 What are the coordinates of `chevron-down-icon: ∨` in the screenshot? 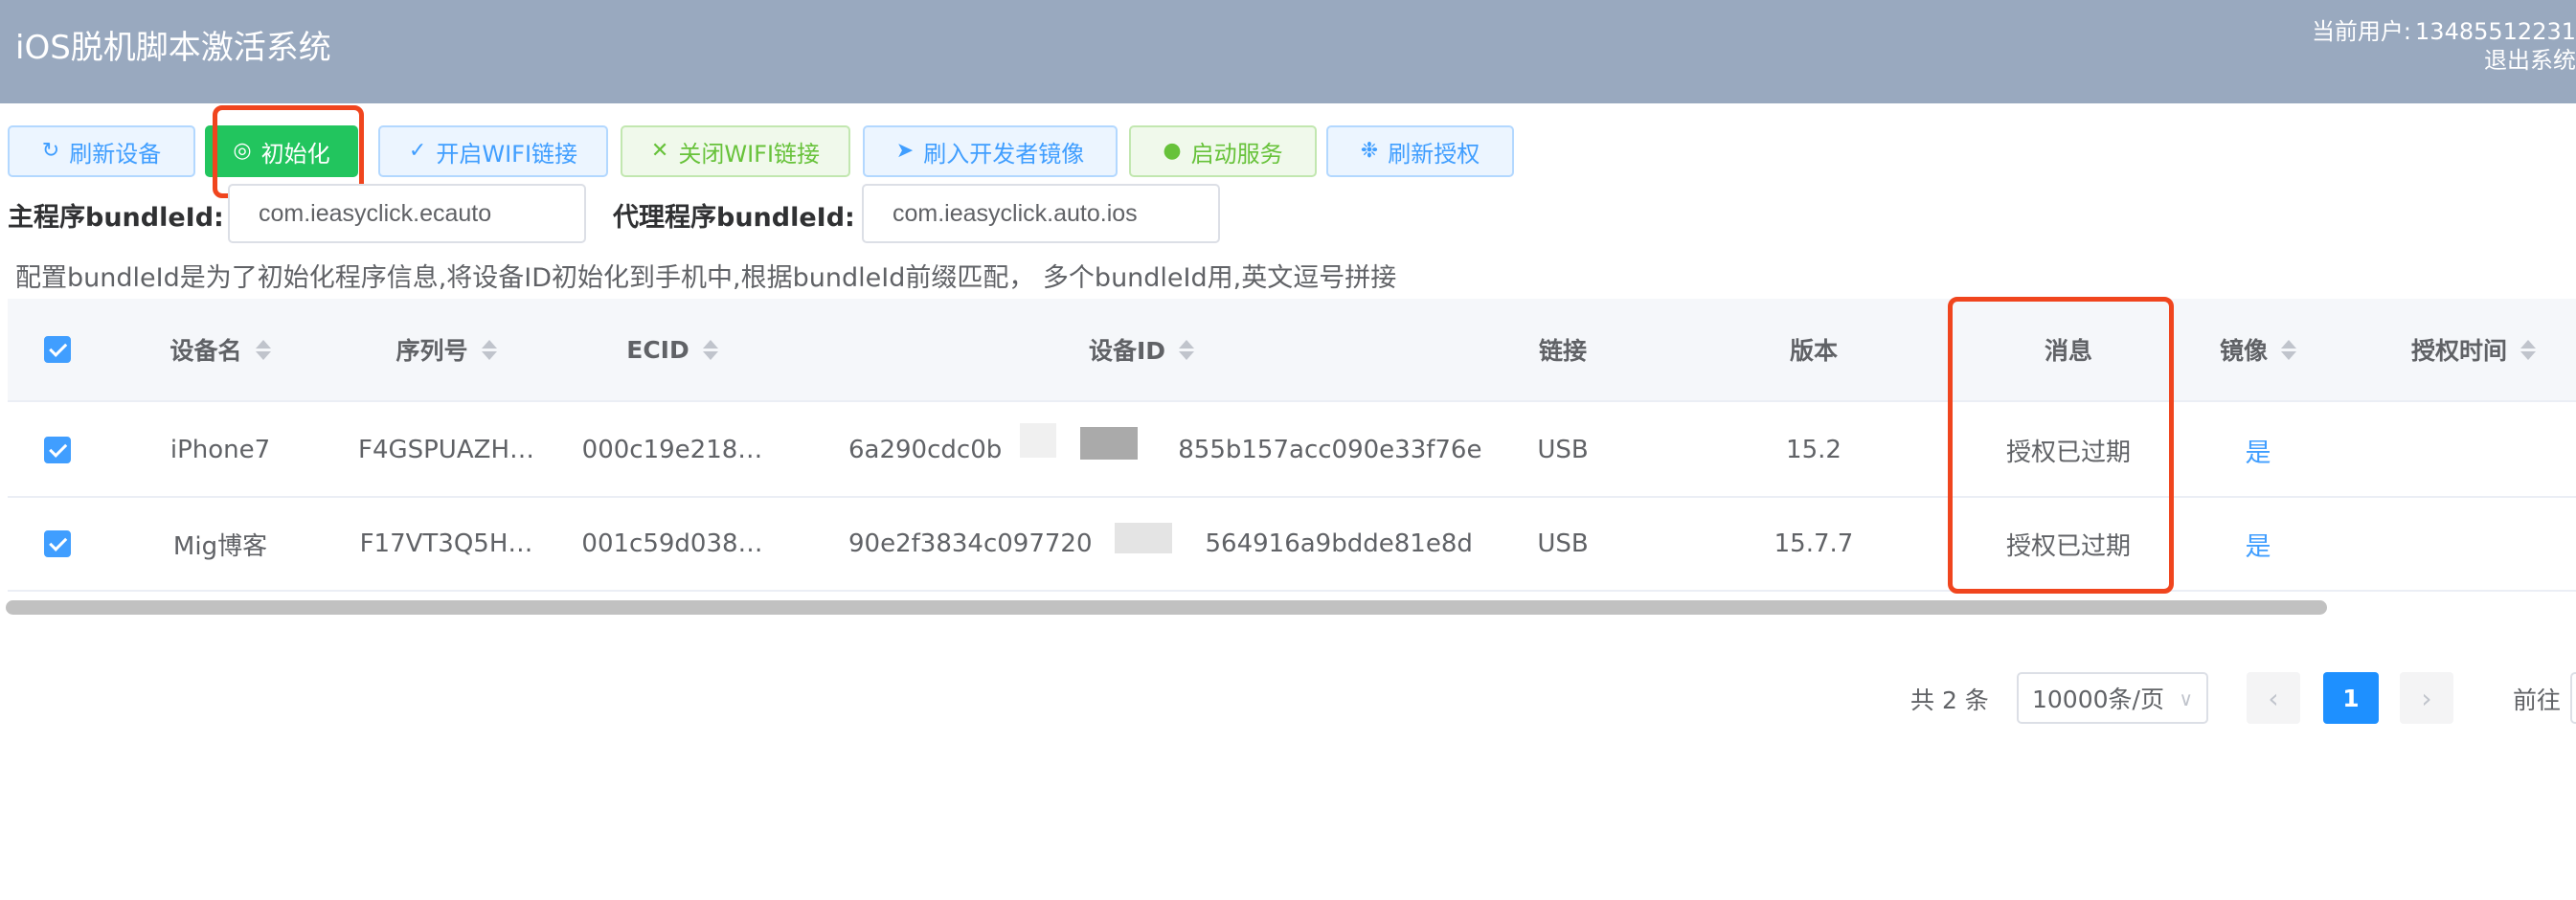 It's located at (2186, 699).